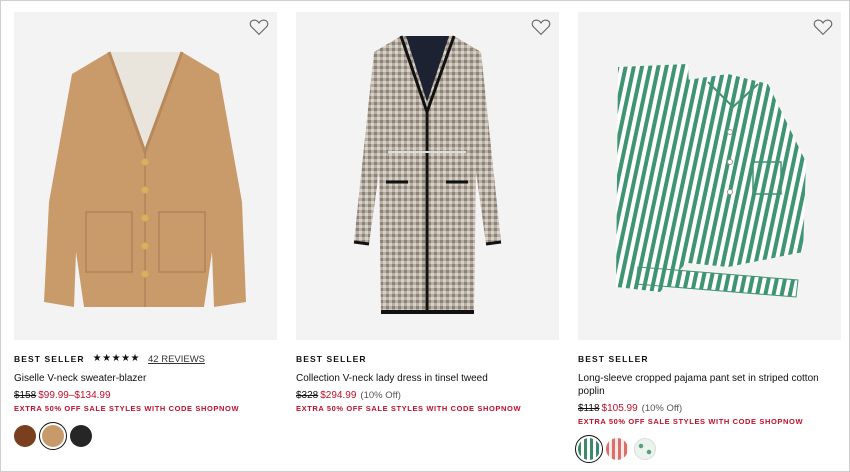 This screenshot has height=472, width=850. What do you see at coordinates (25, 395) in the screenshot?
I see `original-price: $158` at bounding box center [25, 395].